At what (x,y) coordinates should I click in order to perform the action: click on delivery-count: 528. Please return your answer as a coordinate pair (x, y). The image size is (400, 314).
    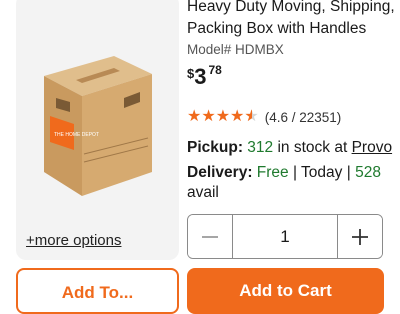
    Looking at the image, I should click on (368, 172).